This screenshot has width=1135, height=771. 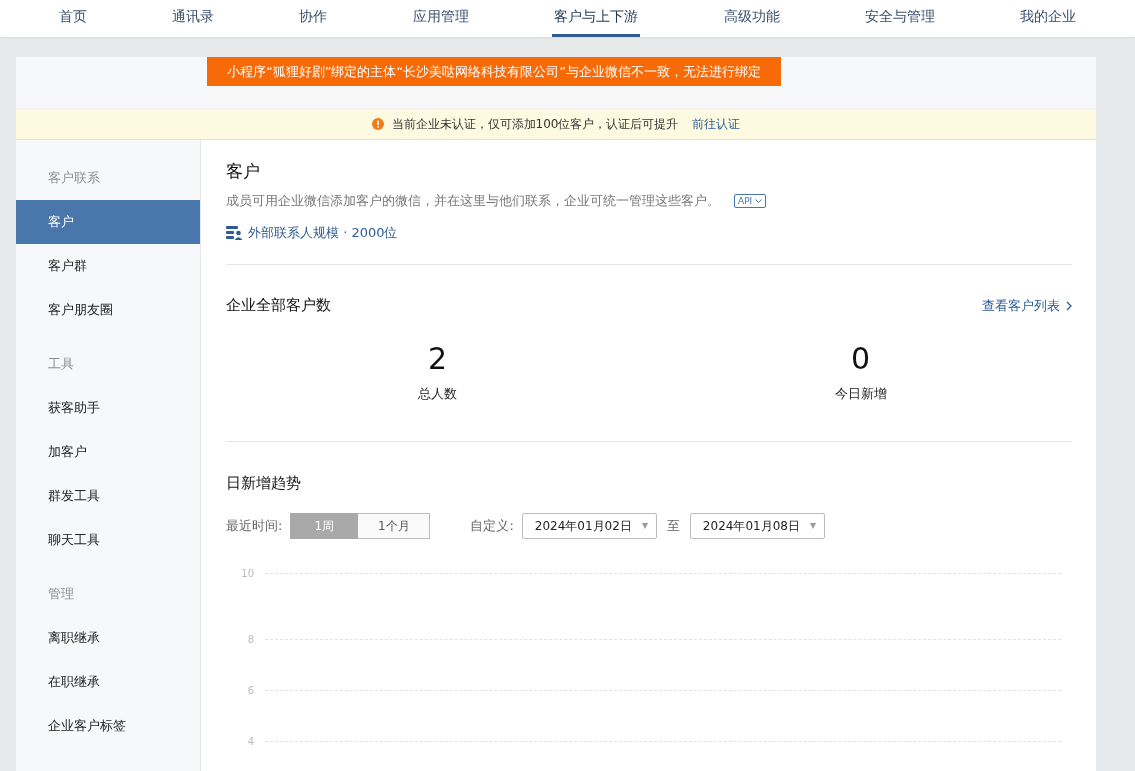 I want to click on sidebar-item: 企业客户标签, so click(x=108, y=726).